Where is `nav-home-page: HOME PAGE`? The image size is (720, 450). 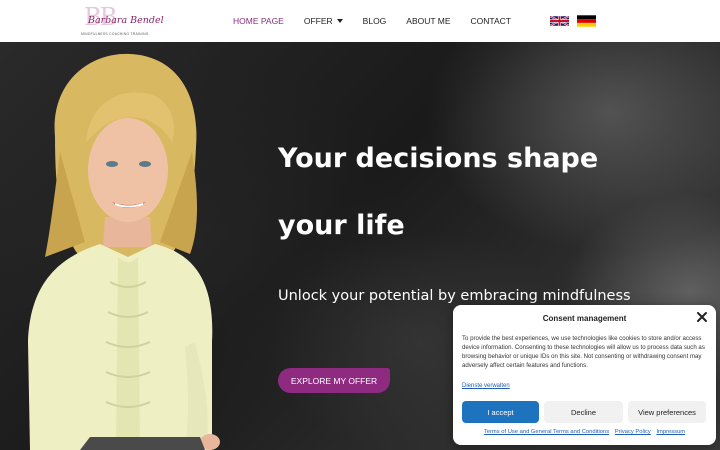
nav-home-page: HOME PAGE is located at coordinates (258, 21).